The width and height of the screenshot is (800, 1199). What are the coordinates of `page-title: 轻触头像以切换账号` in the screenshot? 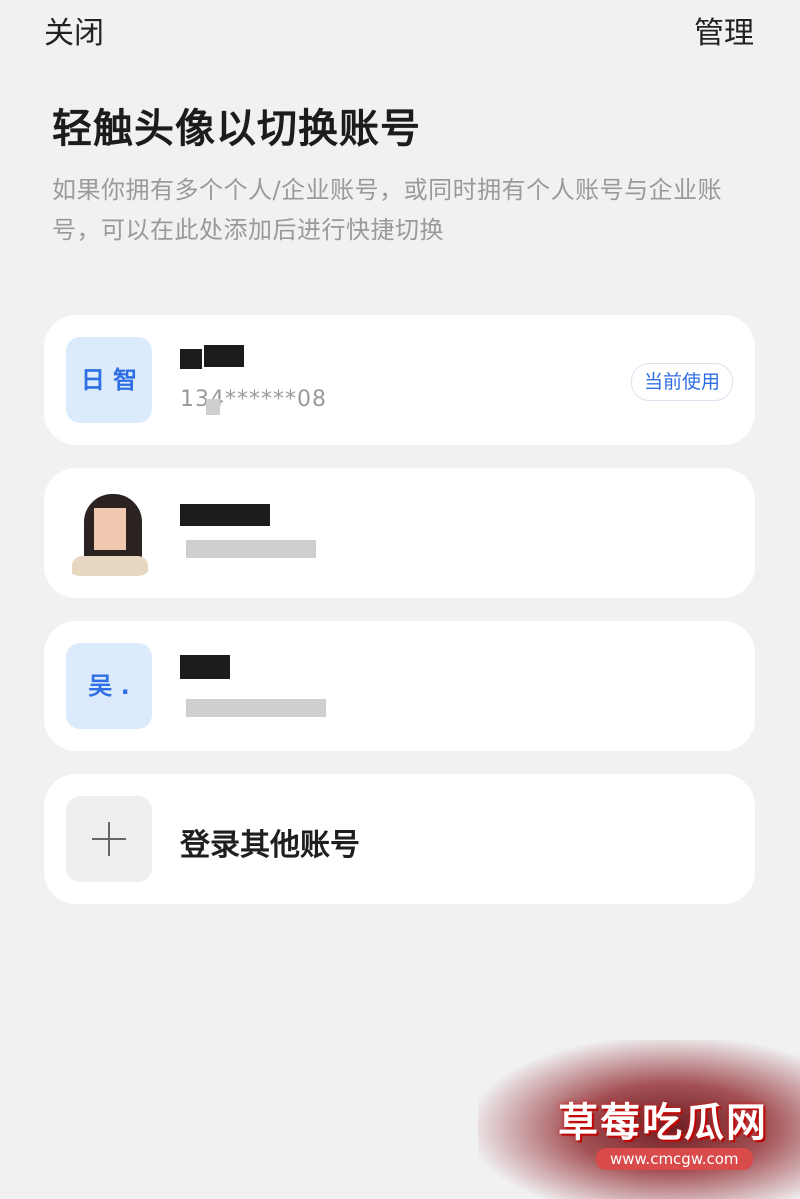 It's located at (236, 129).